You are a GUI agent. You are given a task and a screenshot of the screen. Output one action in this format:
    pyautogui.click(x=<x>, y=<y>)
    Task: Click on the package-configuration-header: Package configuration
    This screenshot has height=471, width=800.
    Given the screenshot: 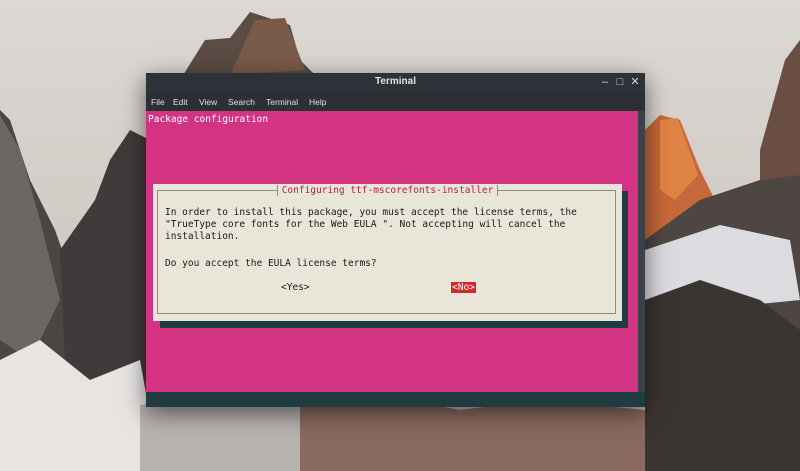 What is the action you would take?
    pyautogui.click(x=208, y=119)
    